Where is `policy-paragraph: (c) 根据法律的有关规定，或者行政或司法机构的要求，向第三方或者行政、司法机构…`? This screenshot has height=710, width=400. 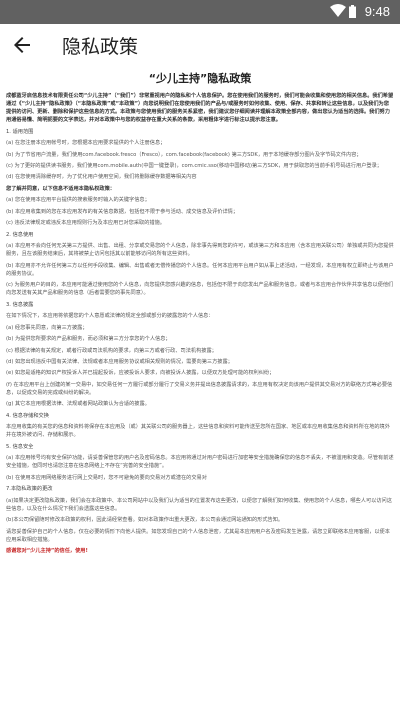 policy-paragraph: (c) 根据法律的有关规定，或者行政或司法机构的要求，向第三方或者行政、司法机构… is located at coordinates (111, 350).